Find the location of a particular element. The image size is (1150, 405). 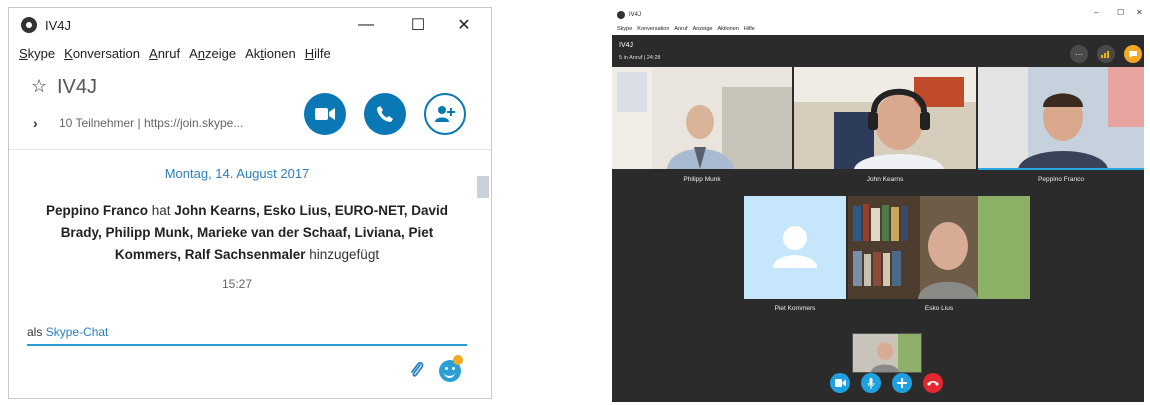

toggle-mic-button is located at coordinates (871, 383).